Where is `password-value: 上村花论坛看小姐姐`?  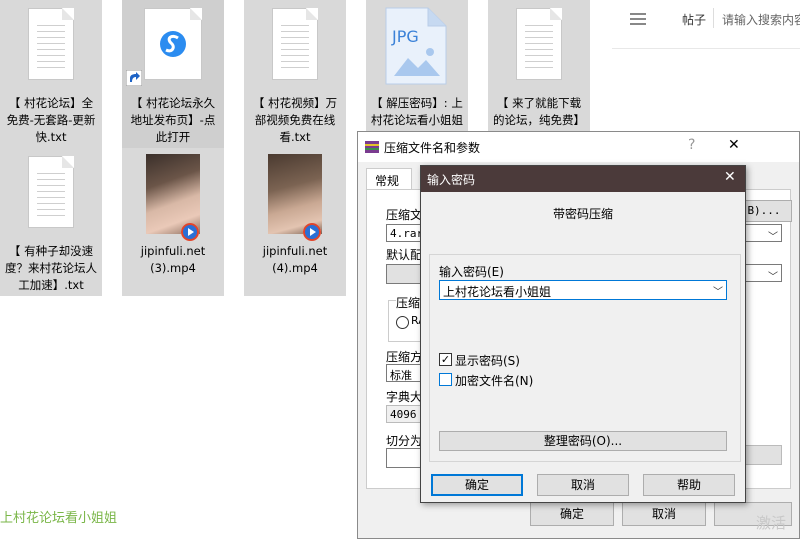 password-value: 上村花论坛看小姐姐 is located at coordinates (497, 292).